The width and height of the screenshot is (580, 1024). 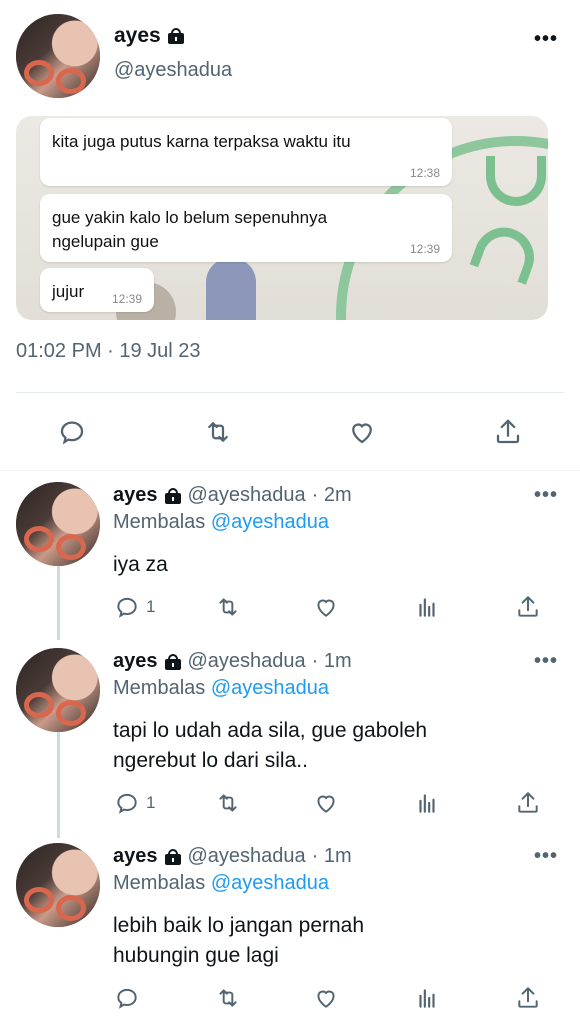 What do you see at coordinates (97, 290) in the screenshot?
I see `chat-bubble: jujur 12:39` at bounding box center [97, 290].